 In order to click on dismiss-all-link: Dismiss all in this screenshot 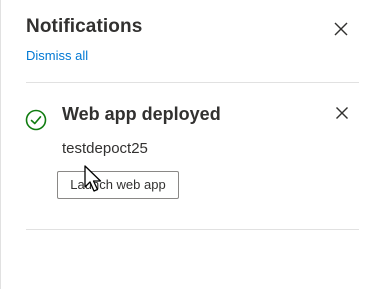, I will do `click(57, 55)`.